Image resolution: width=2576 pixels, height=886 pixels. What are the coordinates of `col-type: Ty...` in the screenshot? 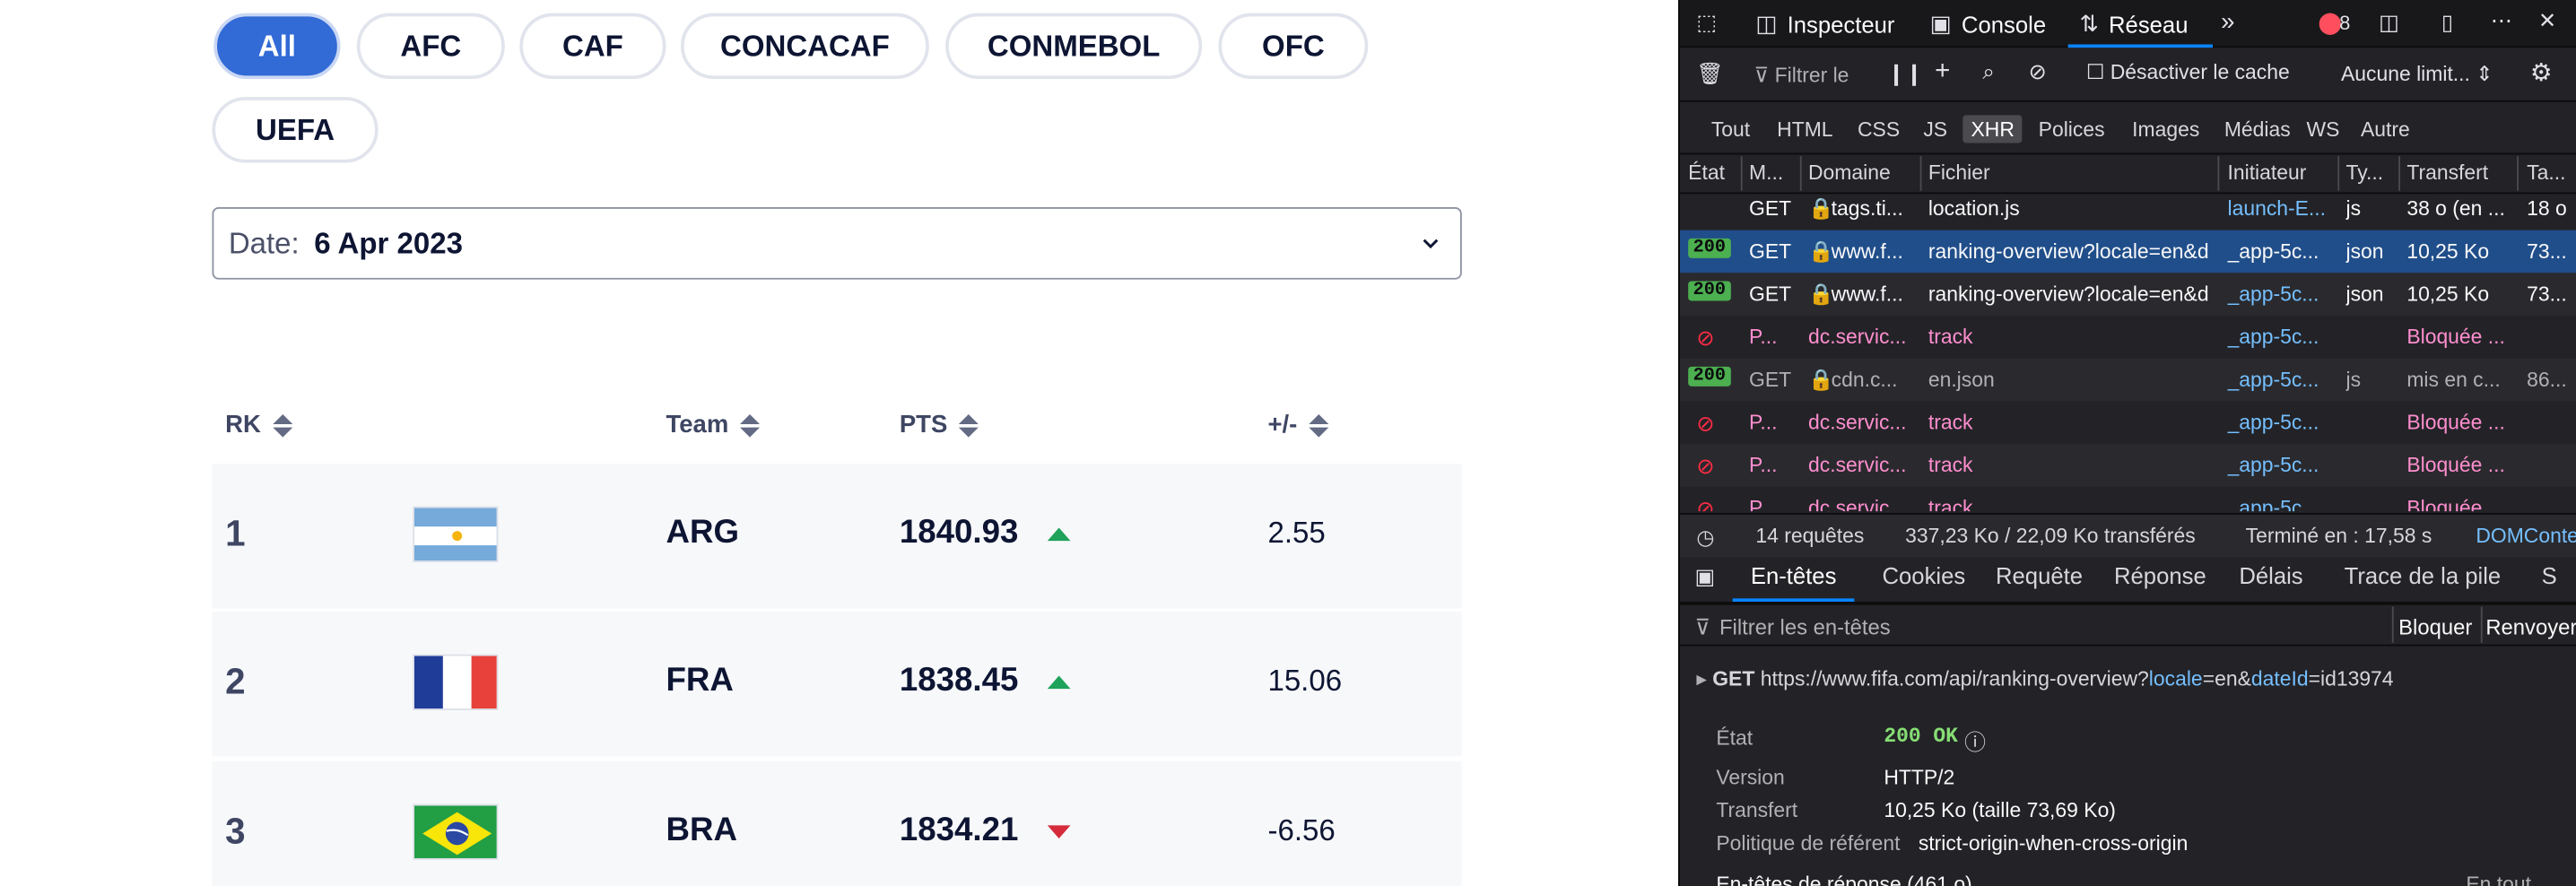 It's located at (2364, 173).